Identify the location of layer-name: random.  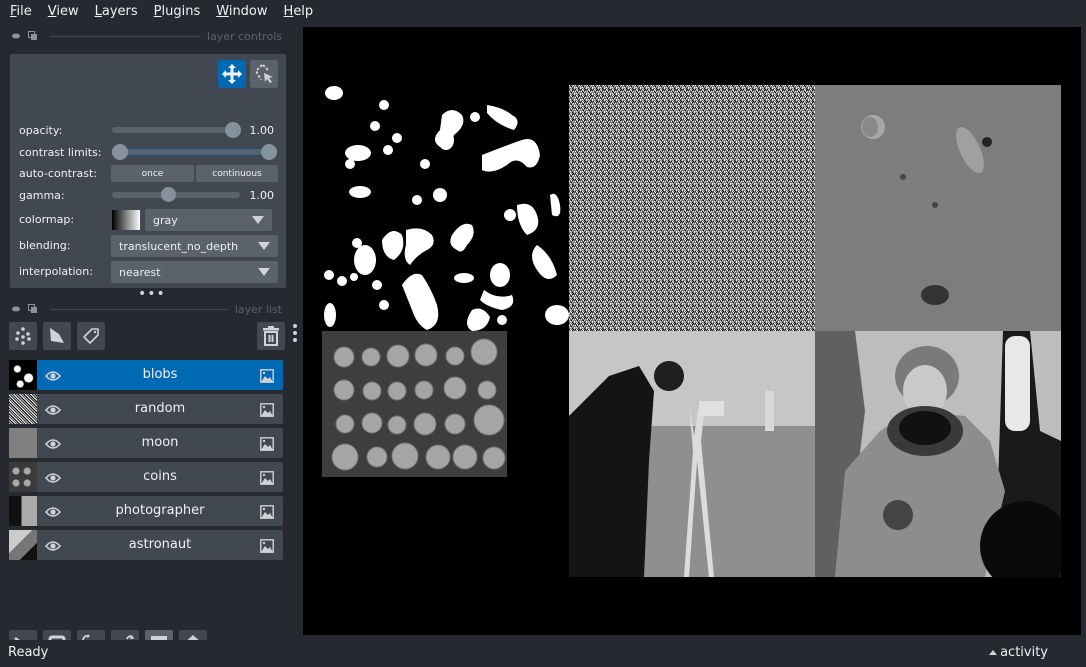
(160, 408).